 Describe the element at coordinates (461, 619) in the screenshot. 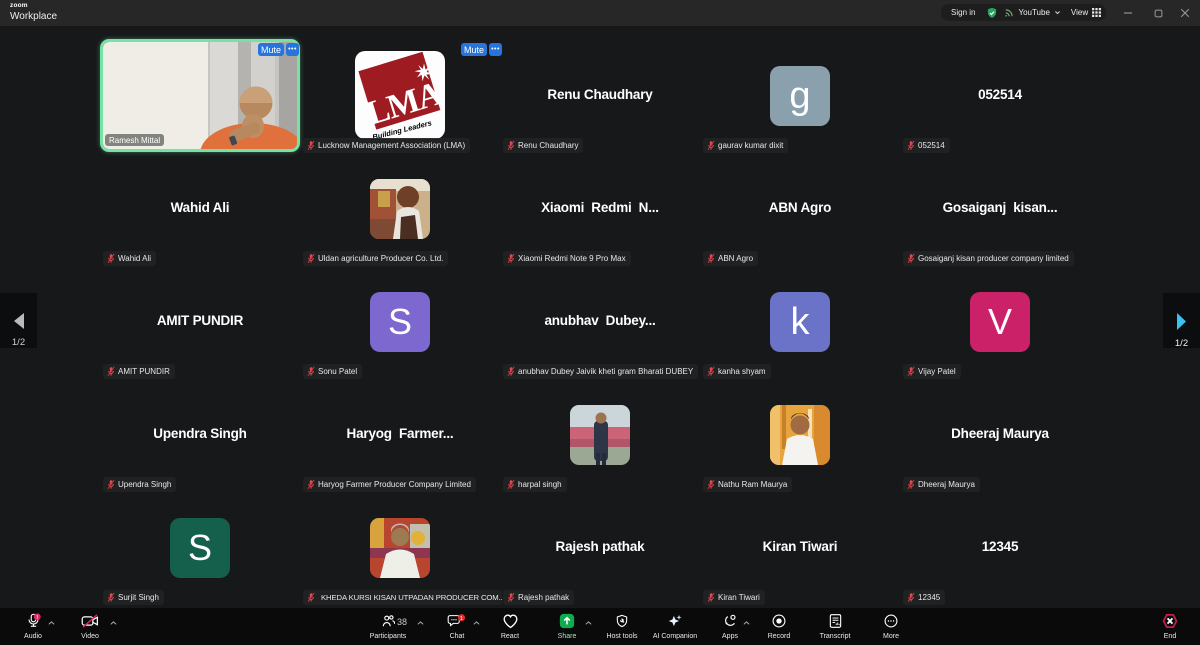

I see `svg-text: 1` at that location.